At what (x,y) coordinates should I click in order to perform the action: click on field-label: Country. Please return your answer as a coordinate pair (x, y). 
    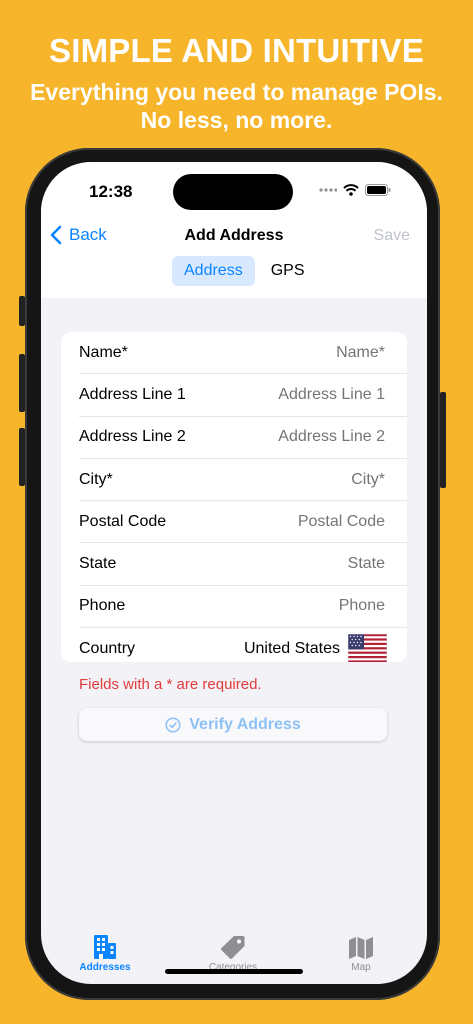
    Looking at the image, I should click on (107, 648).